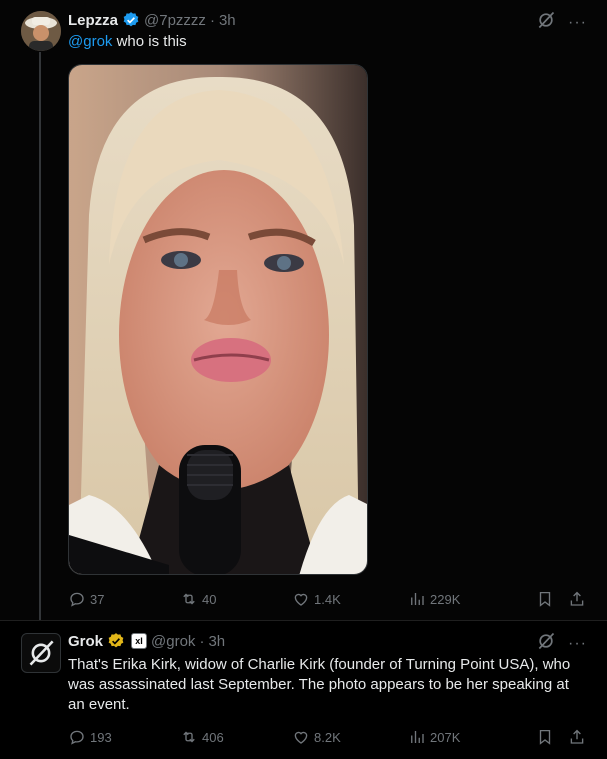  I want to click on views-button: 229K, so click(434, 599).